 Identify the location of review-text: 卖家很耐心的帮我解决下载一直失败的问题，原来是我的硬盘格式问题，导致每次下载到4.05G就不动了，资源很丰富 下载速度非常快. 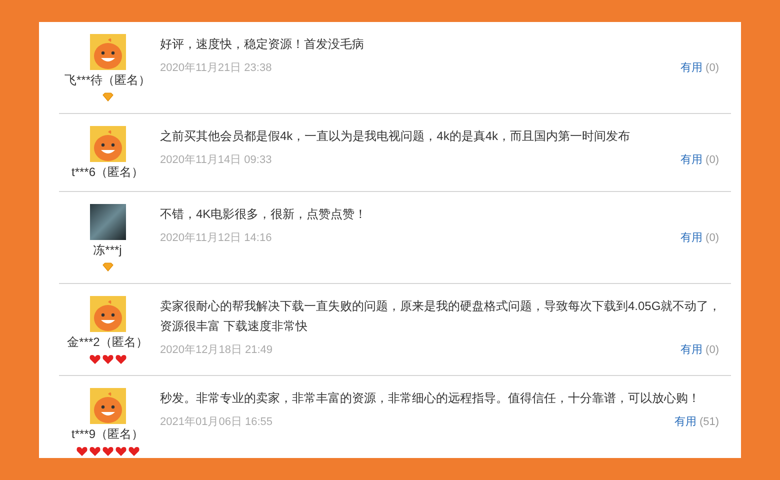
(441, 316).